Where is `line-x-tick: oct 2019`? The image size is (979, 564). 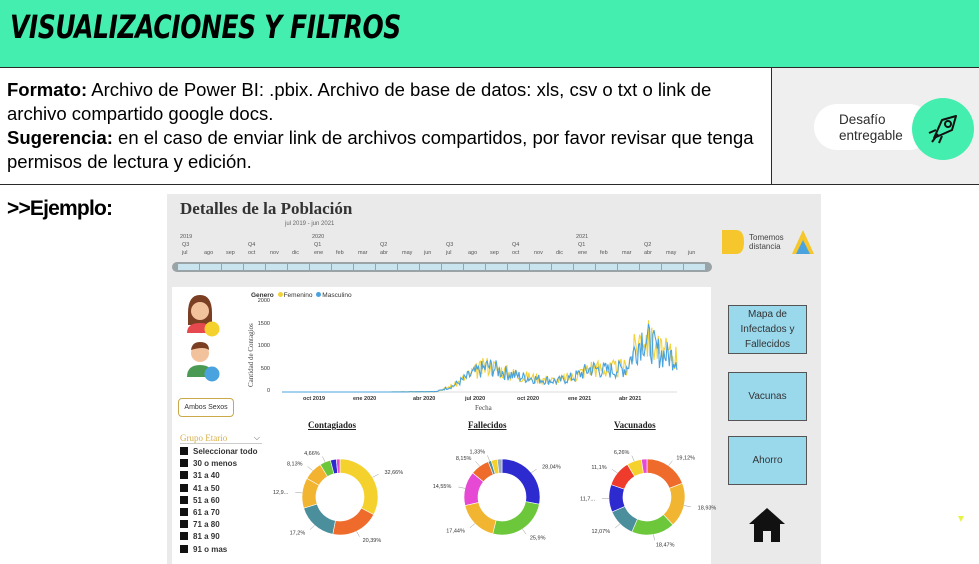
line-x-tick: oct 2019 is located at coordinates (314, 399).